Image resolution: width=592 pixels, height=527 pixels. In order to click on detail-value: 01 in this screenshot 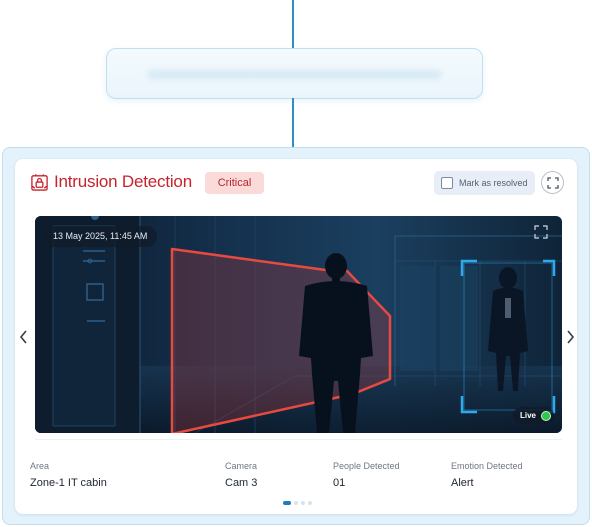, I will do `click(339, 483)`.